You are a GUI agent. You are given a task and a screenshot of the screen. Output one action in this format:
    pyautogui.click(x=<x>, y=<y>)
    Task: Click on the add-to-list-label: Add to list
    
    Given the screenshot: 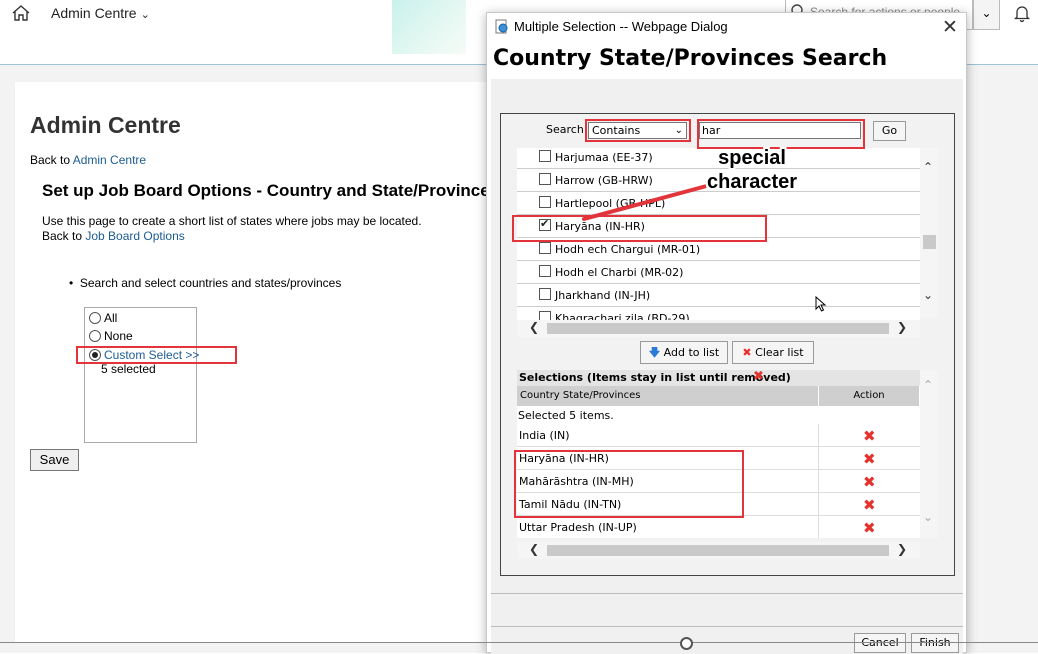 What is the action you would take?
    pyautogui.click(x=691, y=352)
    